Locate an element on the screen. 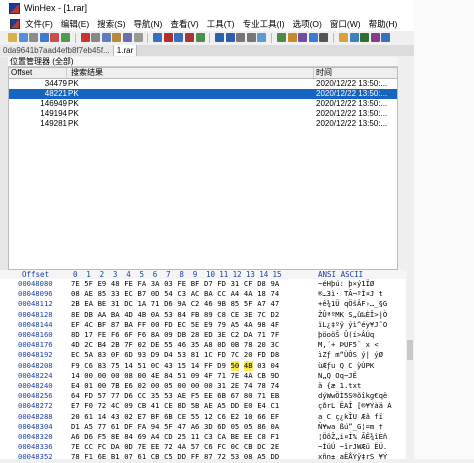  hex-byte: 0D is located at coordinates (221, 345).